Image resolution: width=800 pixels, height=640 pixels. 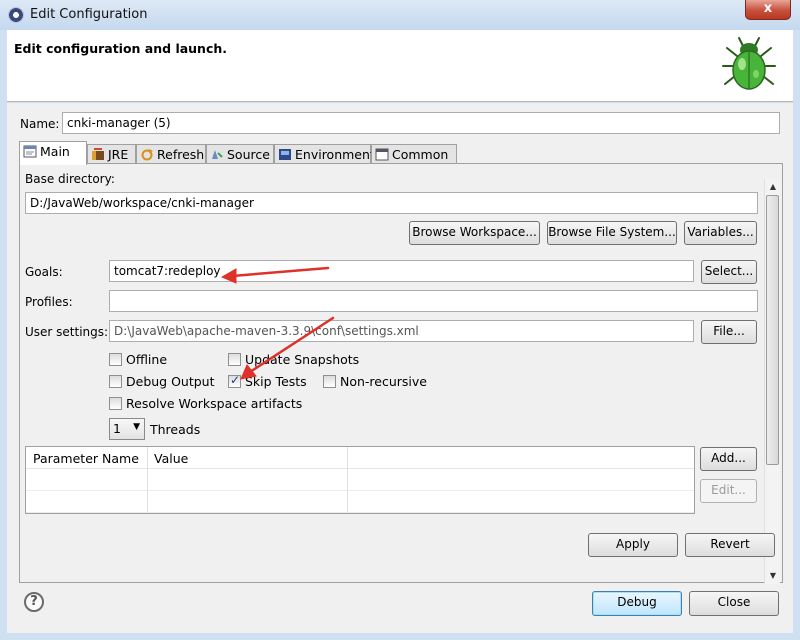 I want to click on threads-value: 1, so click(x=117, y=428).